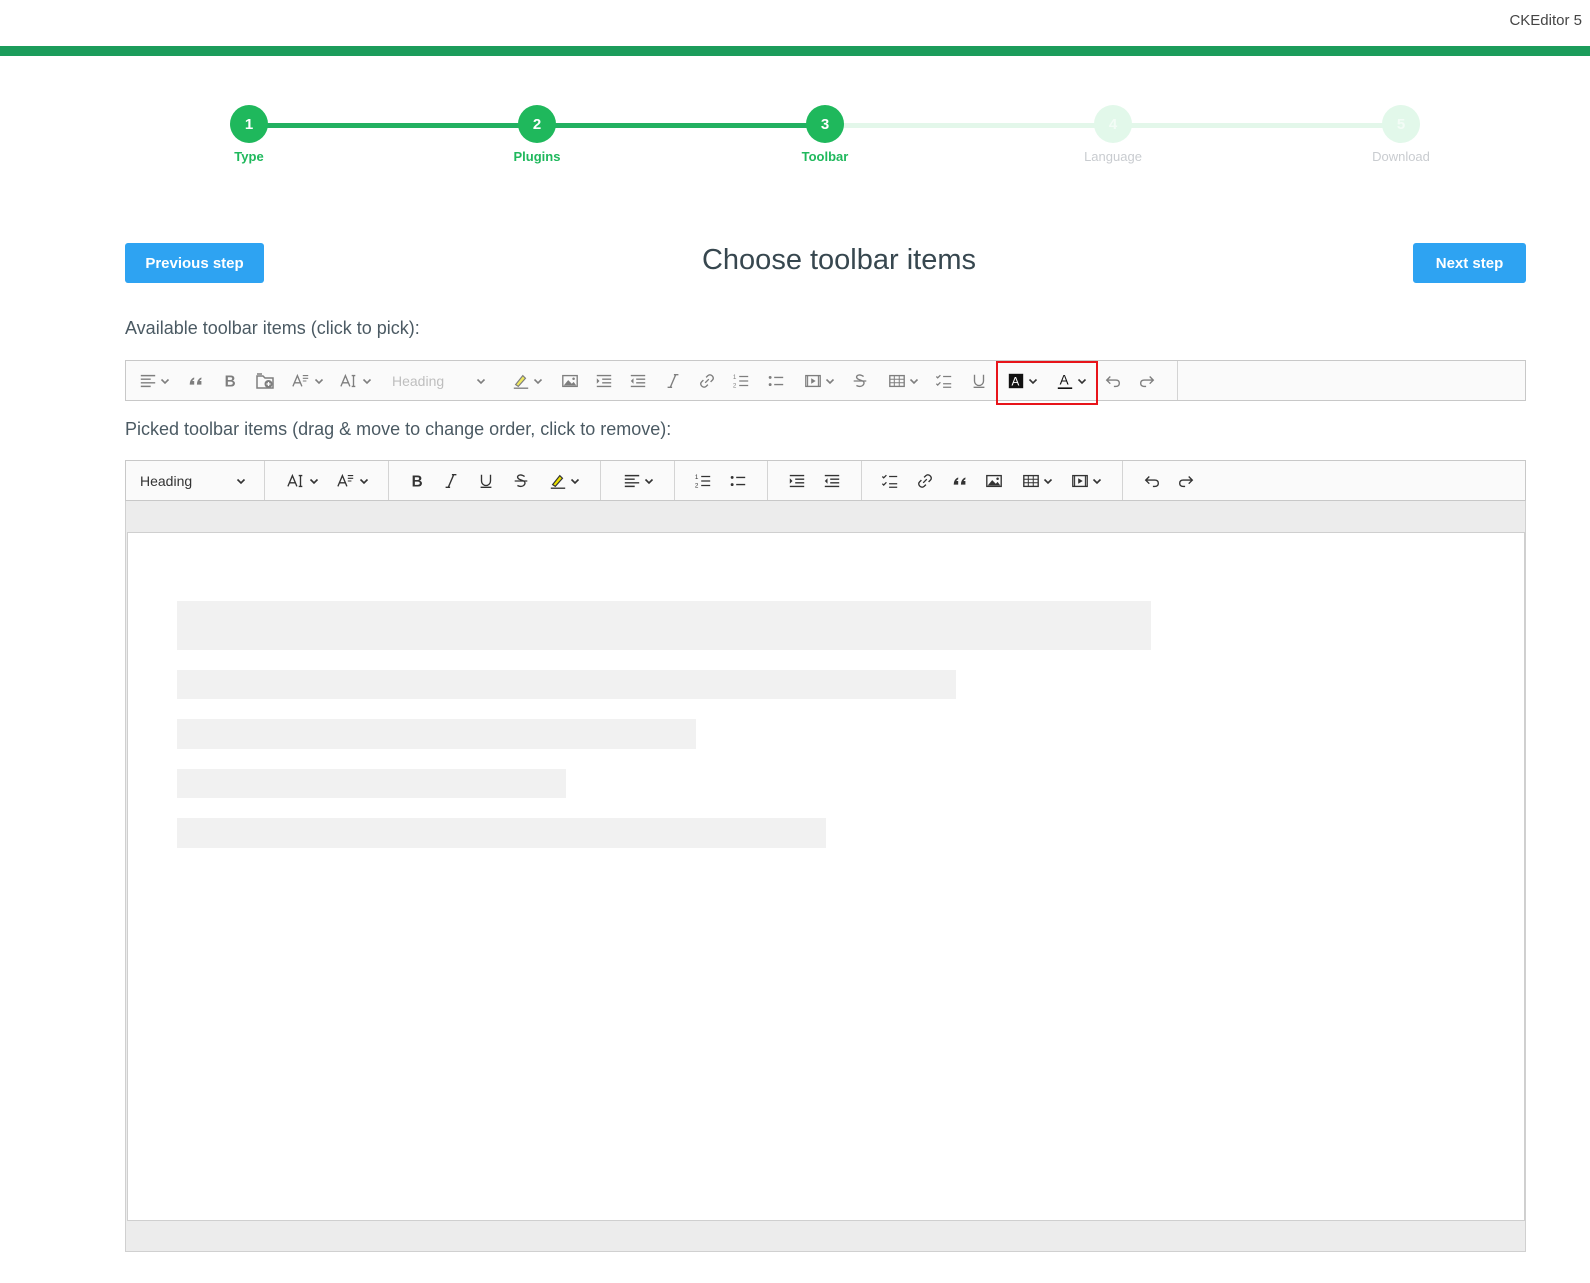 Image resolution: width=1590 pixels, height=1283 pixels. I want to click on picked-undo, so click(1152, 480).